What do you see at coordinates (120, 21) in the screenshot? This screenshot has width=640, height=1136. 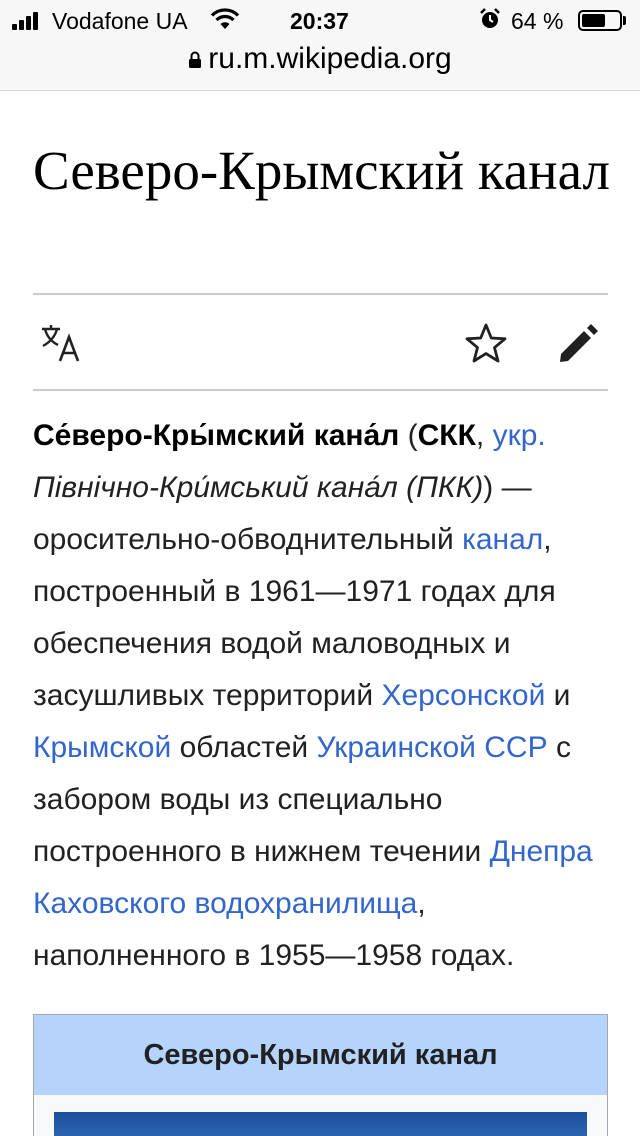 I see `carrier-name: Vodafone UA` at bounding box center [120, 21].